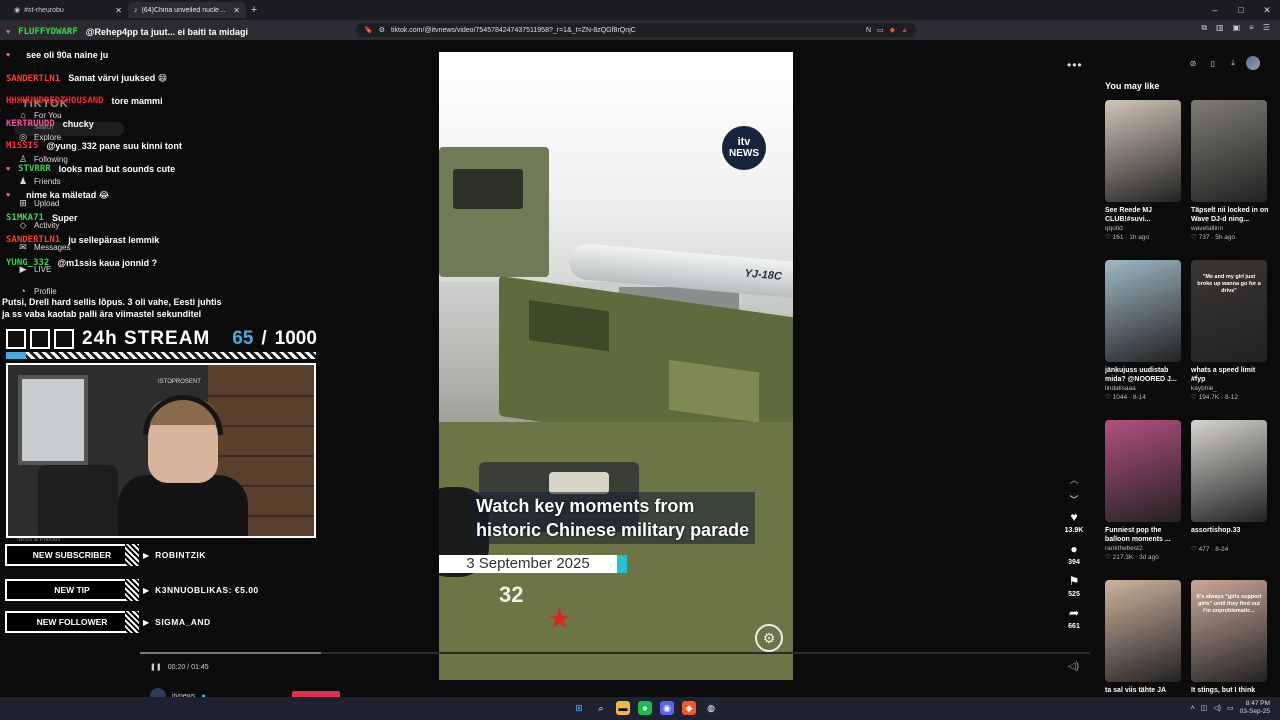 The height and width of the screenshot is (720, 1280). Describe the element at coordinates (623, 708) in the screenshot. I see `file-explorer-icon: ▬` at that location.